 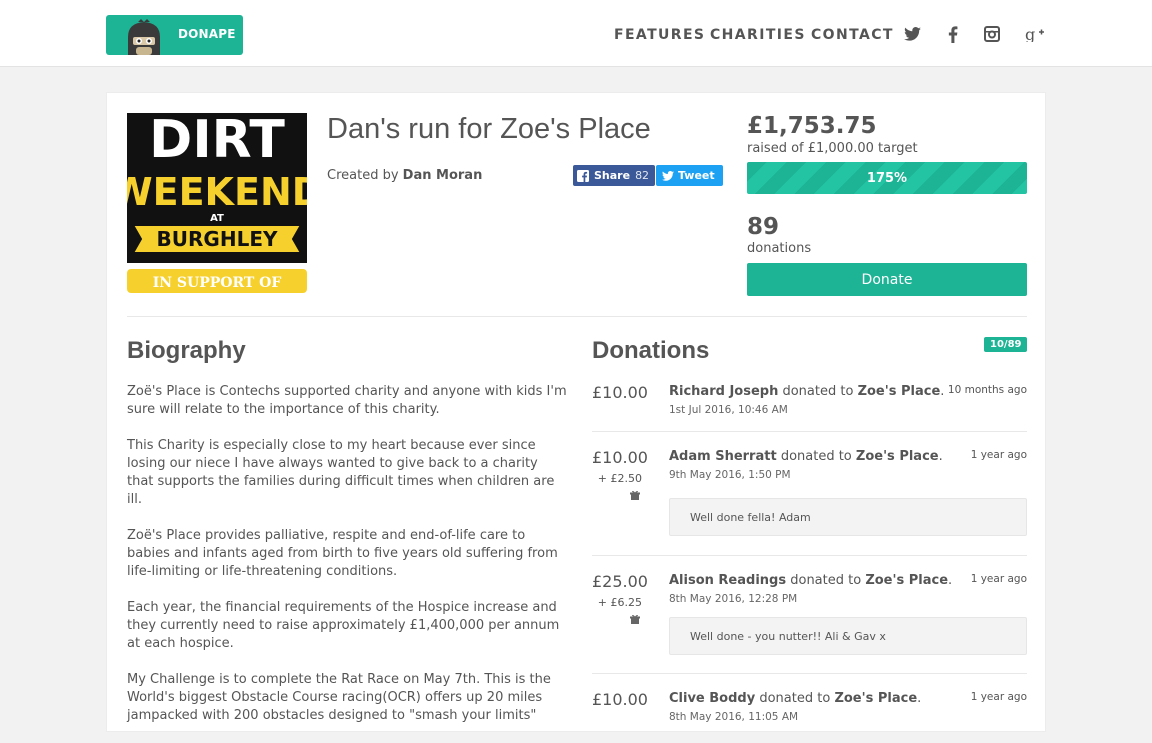 I want to click on created-by-prefix: Created by, so click(x=363, y=175).